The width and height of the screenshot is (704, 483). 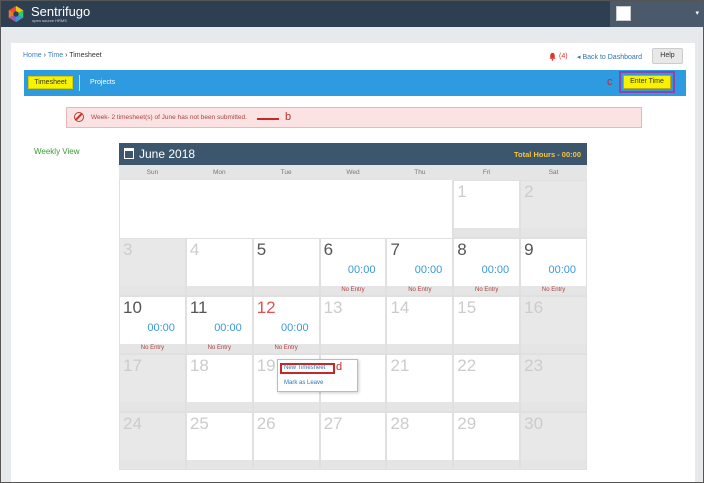 I want to click on calendar-day-cell: 5, so click(x=286, y=267).